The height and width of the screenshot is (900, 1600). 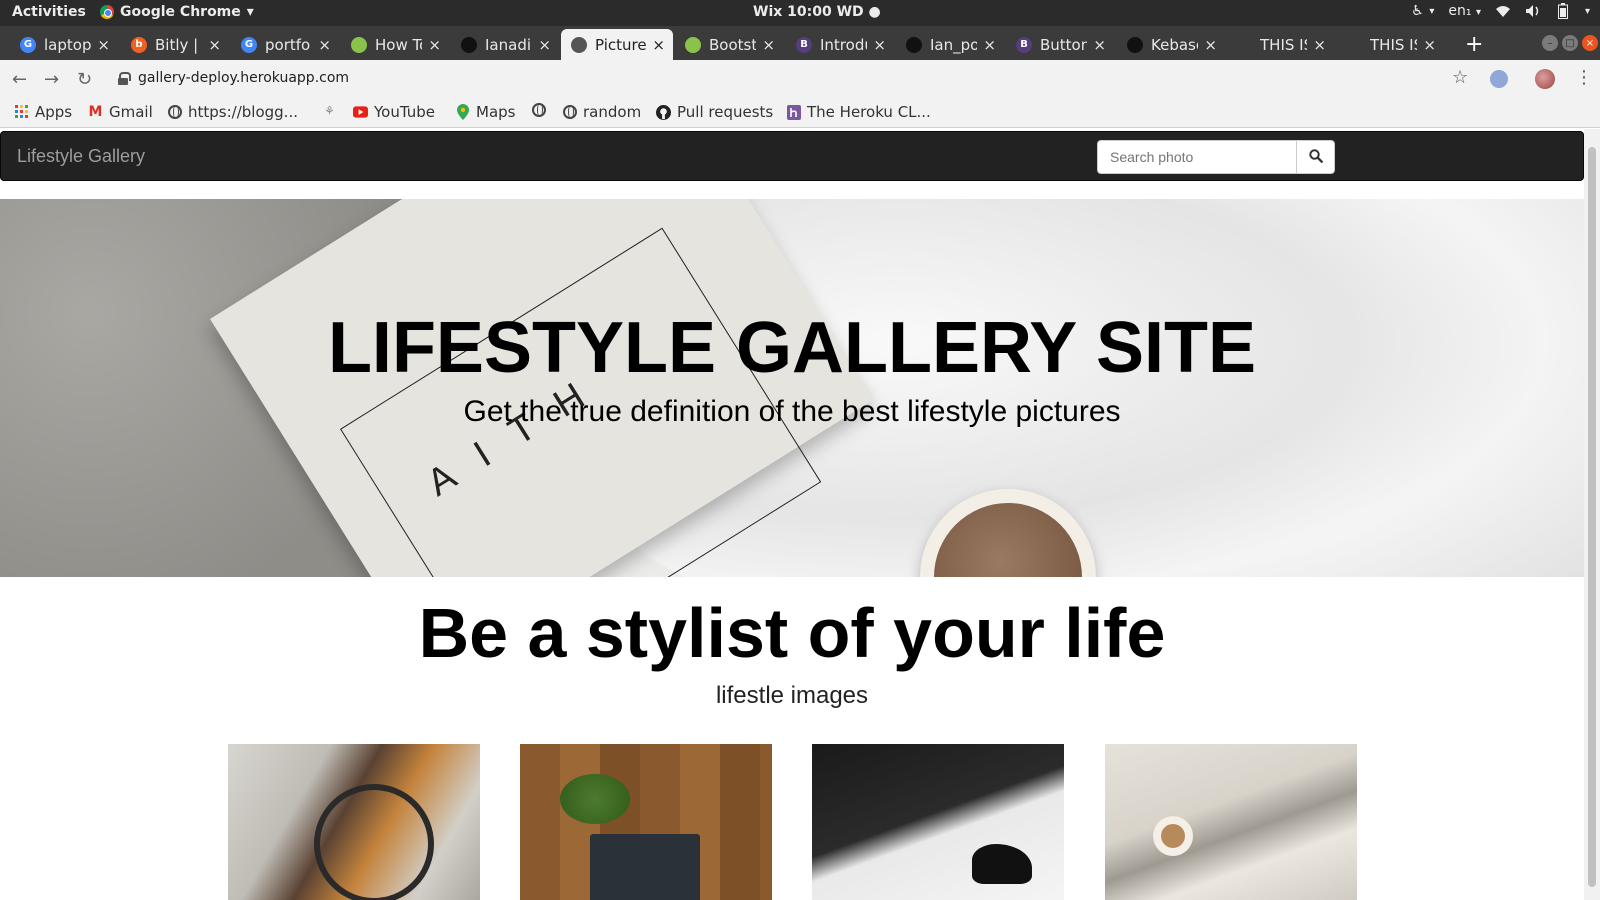 I want to click on window-controls: – □ ×, so click(x=1570, y=43).